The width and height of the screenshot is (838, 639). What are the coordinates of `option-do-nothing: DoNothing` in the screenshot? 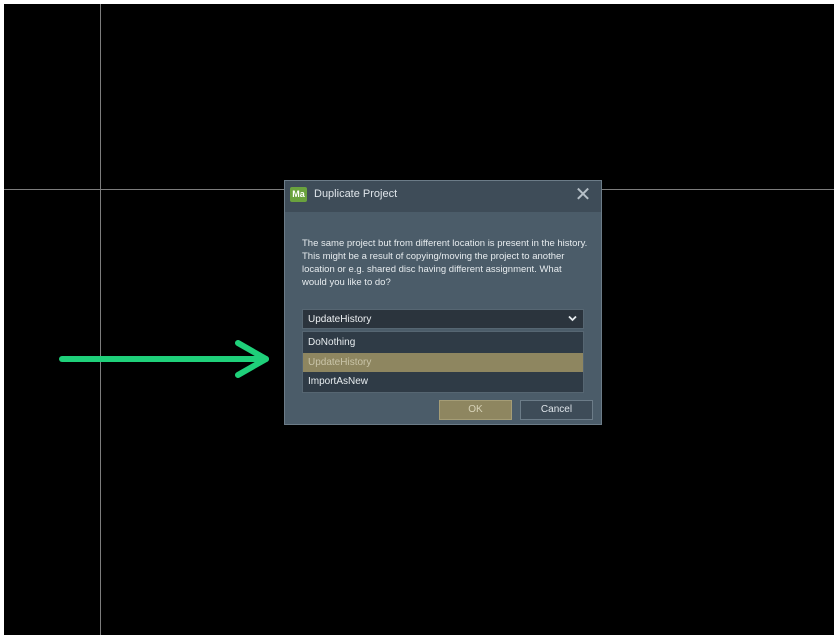 It's located at (443, 342).